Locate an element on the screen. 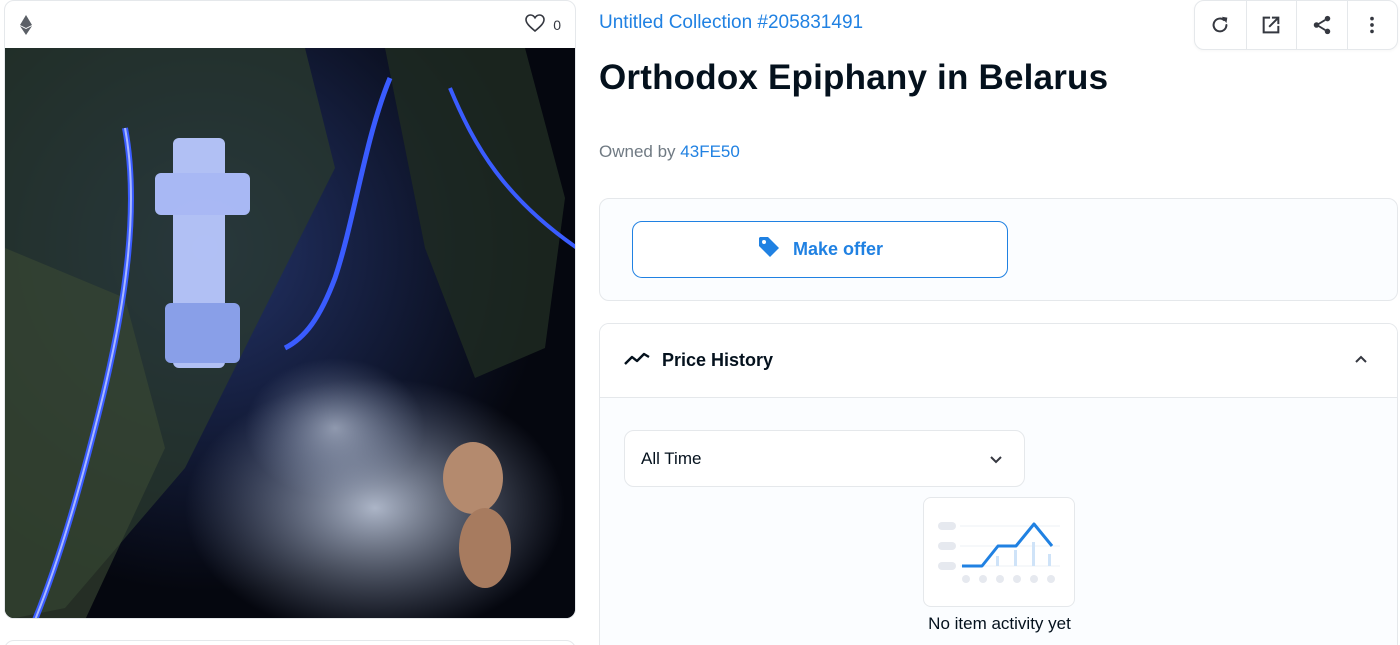 This screenshot has height=645, width=1400. open-external-button is located at coordinates (1271, 25).